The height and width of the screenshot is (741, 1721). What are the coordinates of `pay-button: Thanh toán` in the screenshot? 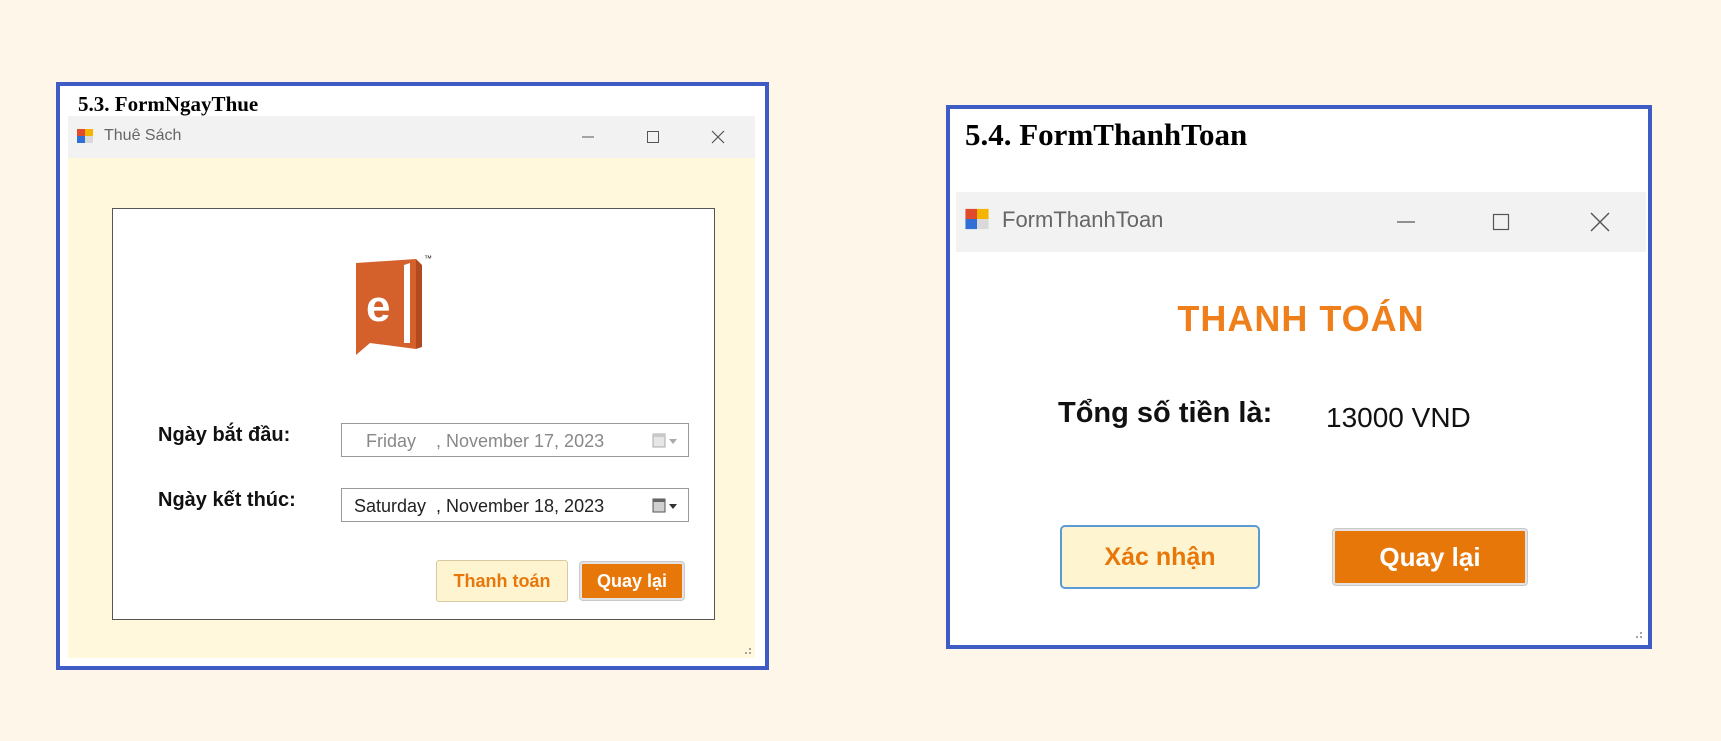 It's located at (502, 581).